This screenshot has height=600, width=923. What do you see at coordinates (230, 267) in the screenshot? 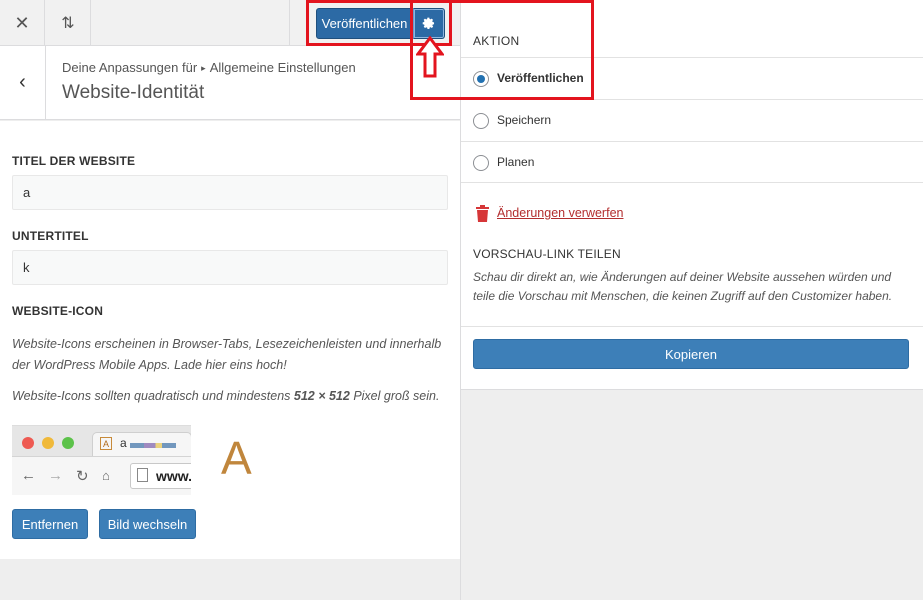
I see `tagline-input: k` at bounding box center [230, 267].